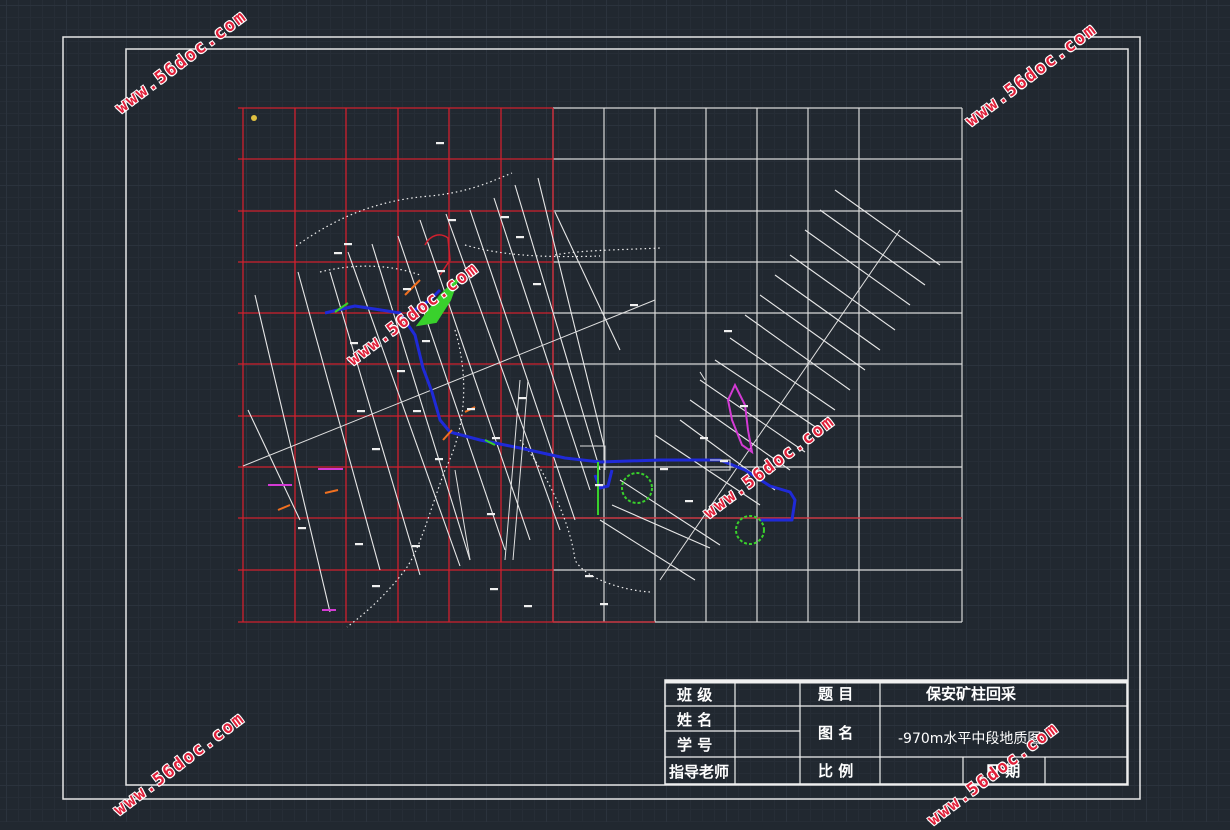 This screenshot has height=830, width=1230. Describe the element at coordinates (699, 772) in the screenshot. I see `advisor-label: 指导老师` at that location.